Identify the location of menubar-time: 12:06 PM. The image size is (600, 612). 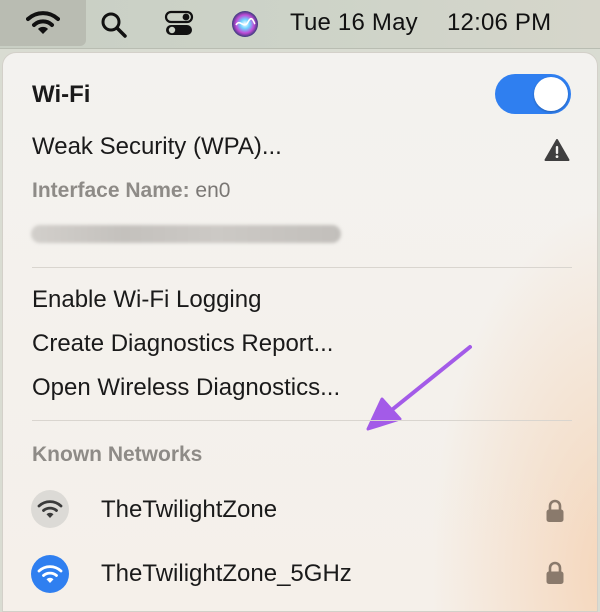
(499, 23).